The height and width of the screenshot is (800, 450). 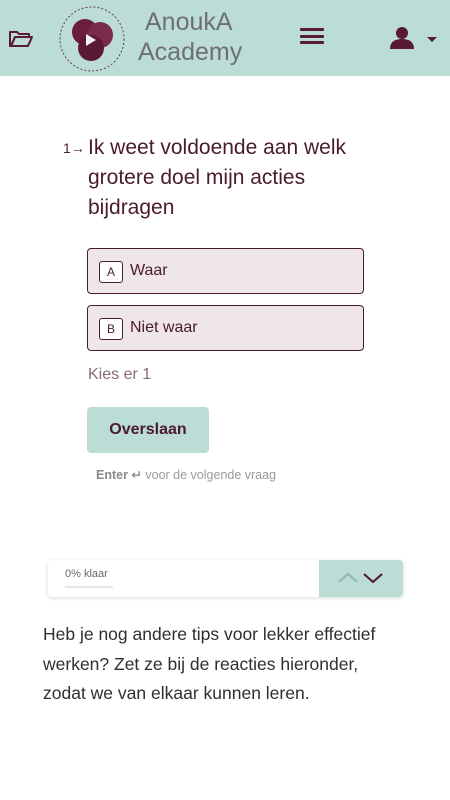 I want to click on option-key: B, so click(x=111, y=329).